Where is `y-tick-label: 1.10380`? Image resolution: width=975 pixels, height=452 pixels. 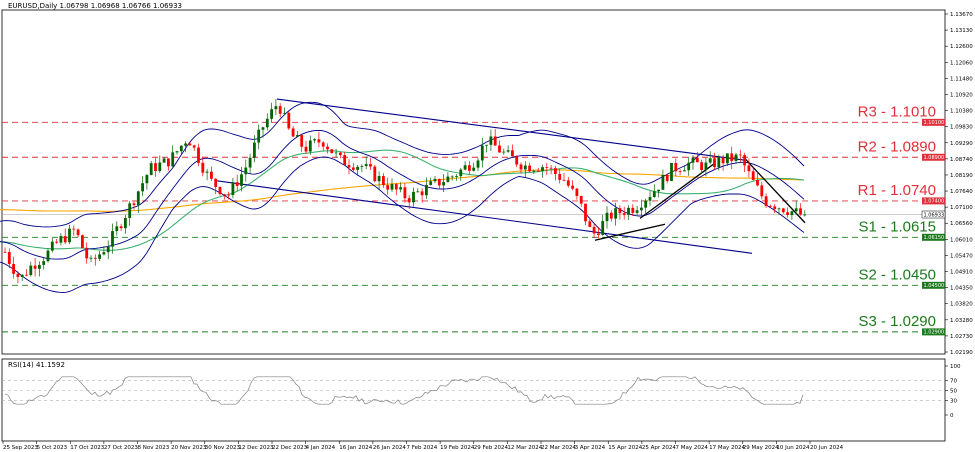
y-tick-label: 1.10380 is located at coordinates (961, 112).